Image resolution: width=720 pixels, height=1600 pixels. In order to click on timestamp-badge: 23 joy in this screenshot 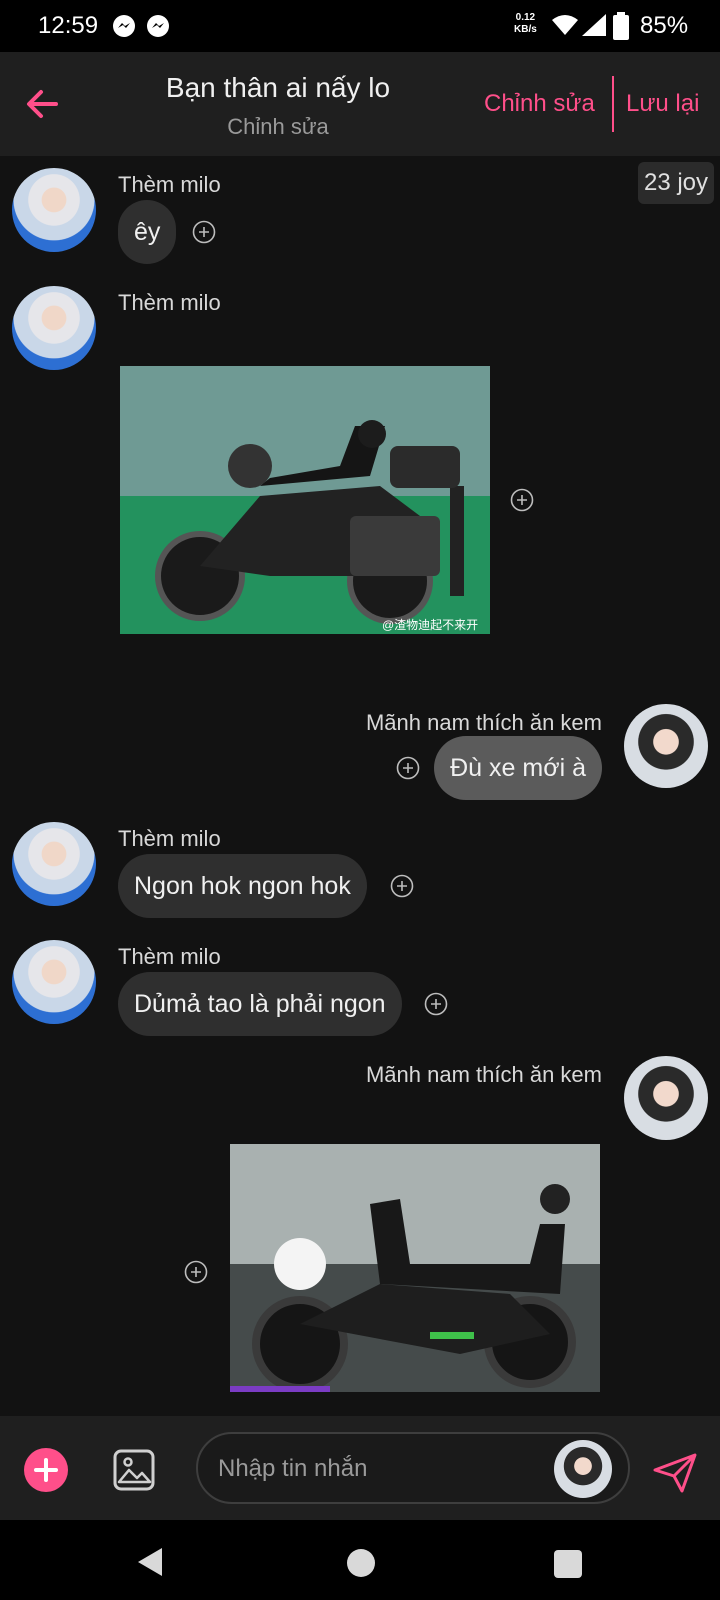, I will do `click(676, 183)`.